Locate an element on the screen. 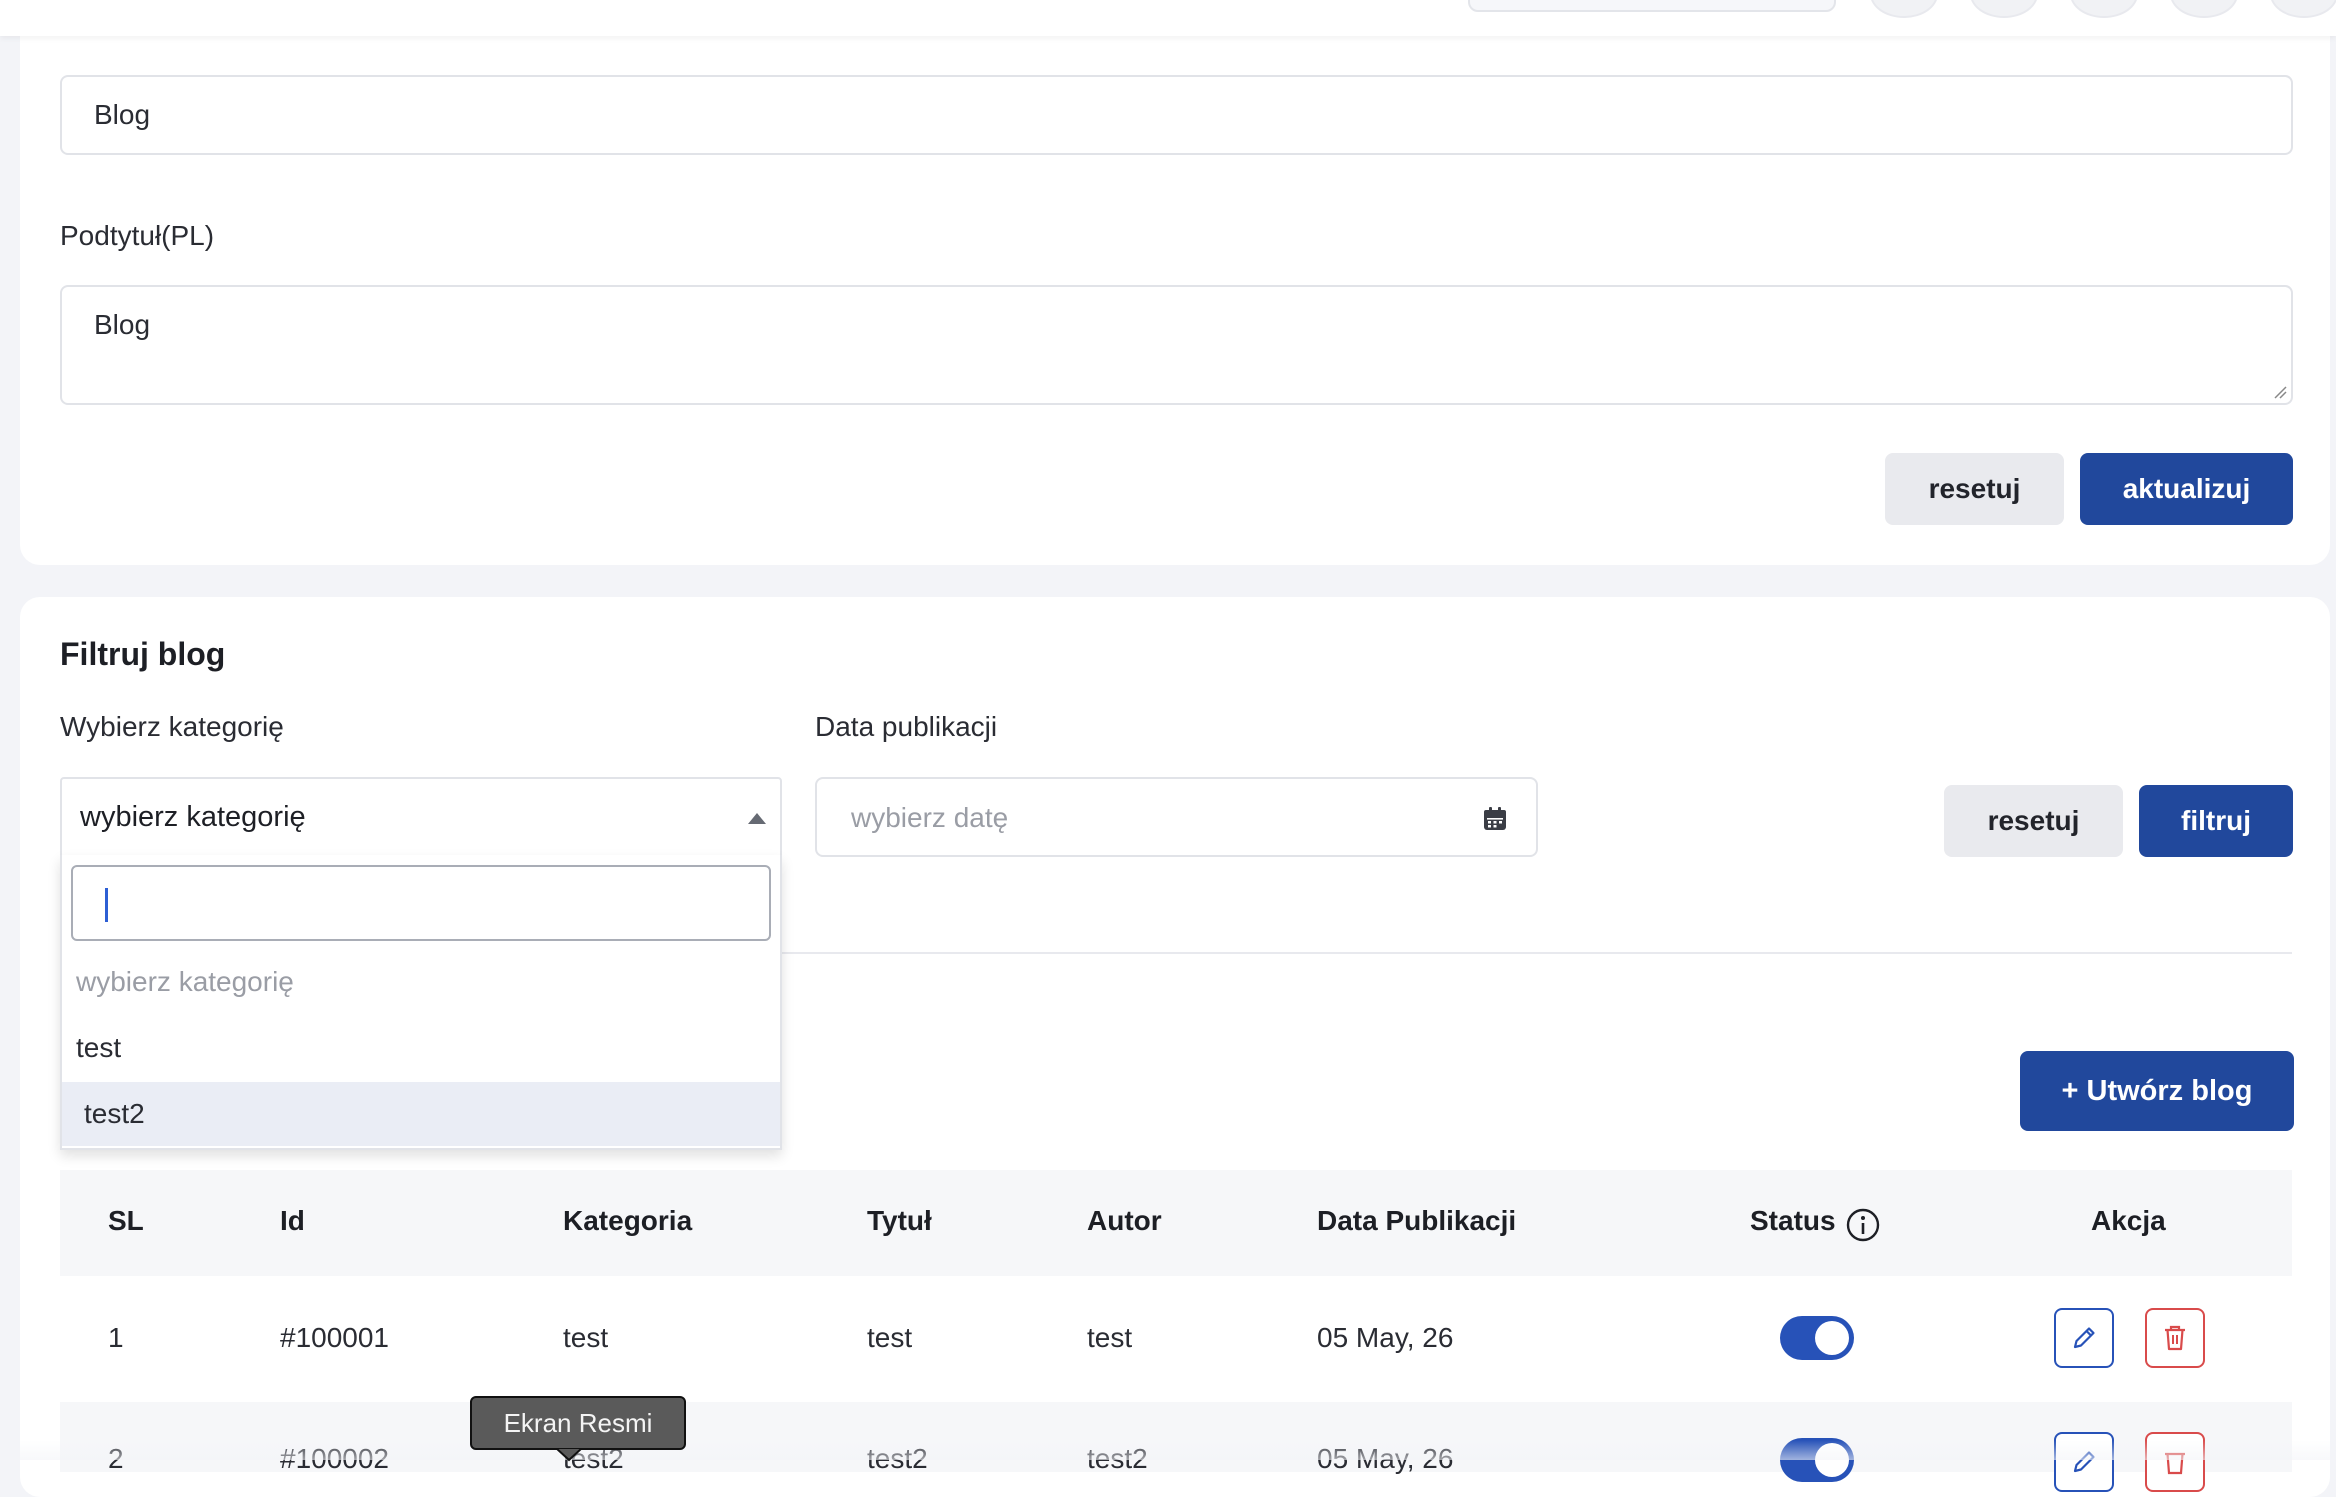  column-header-id: Id is located at coordinates (292, 1220).